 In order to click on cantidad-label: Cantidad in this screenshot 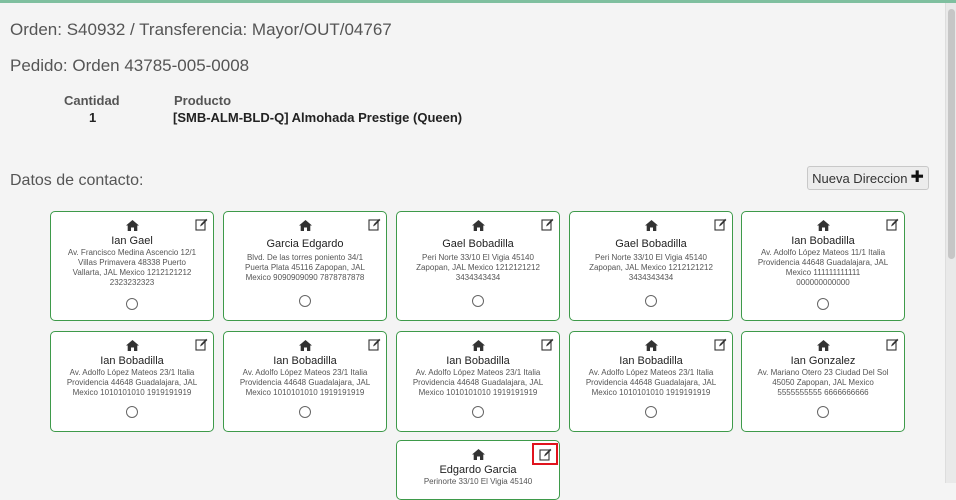, I will do `click(92, 100)`.